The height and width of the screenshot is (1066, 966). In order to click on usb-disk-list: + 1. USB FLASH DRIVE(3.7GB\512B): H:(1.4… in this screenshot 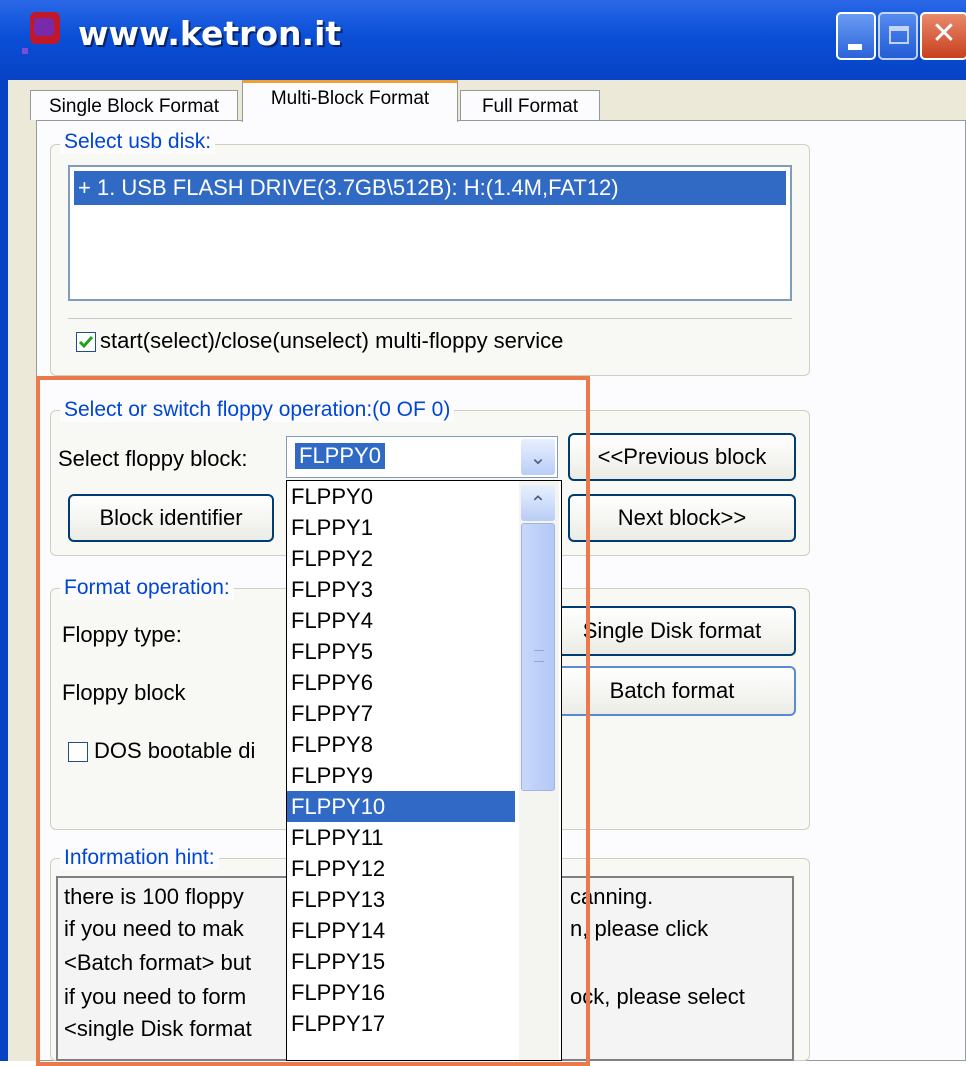, I will do `click(430, 233)`.